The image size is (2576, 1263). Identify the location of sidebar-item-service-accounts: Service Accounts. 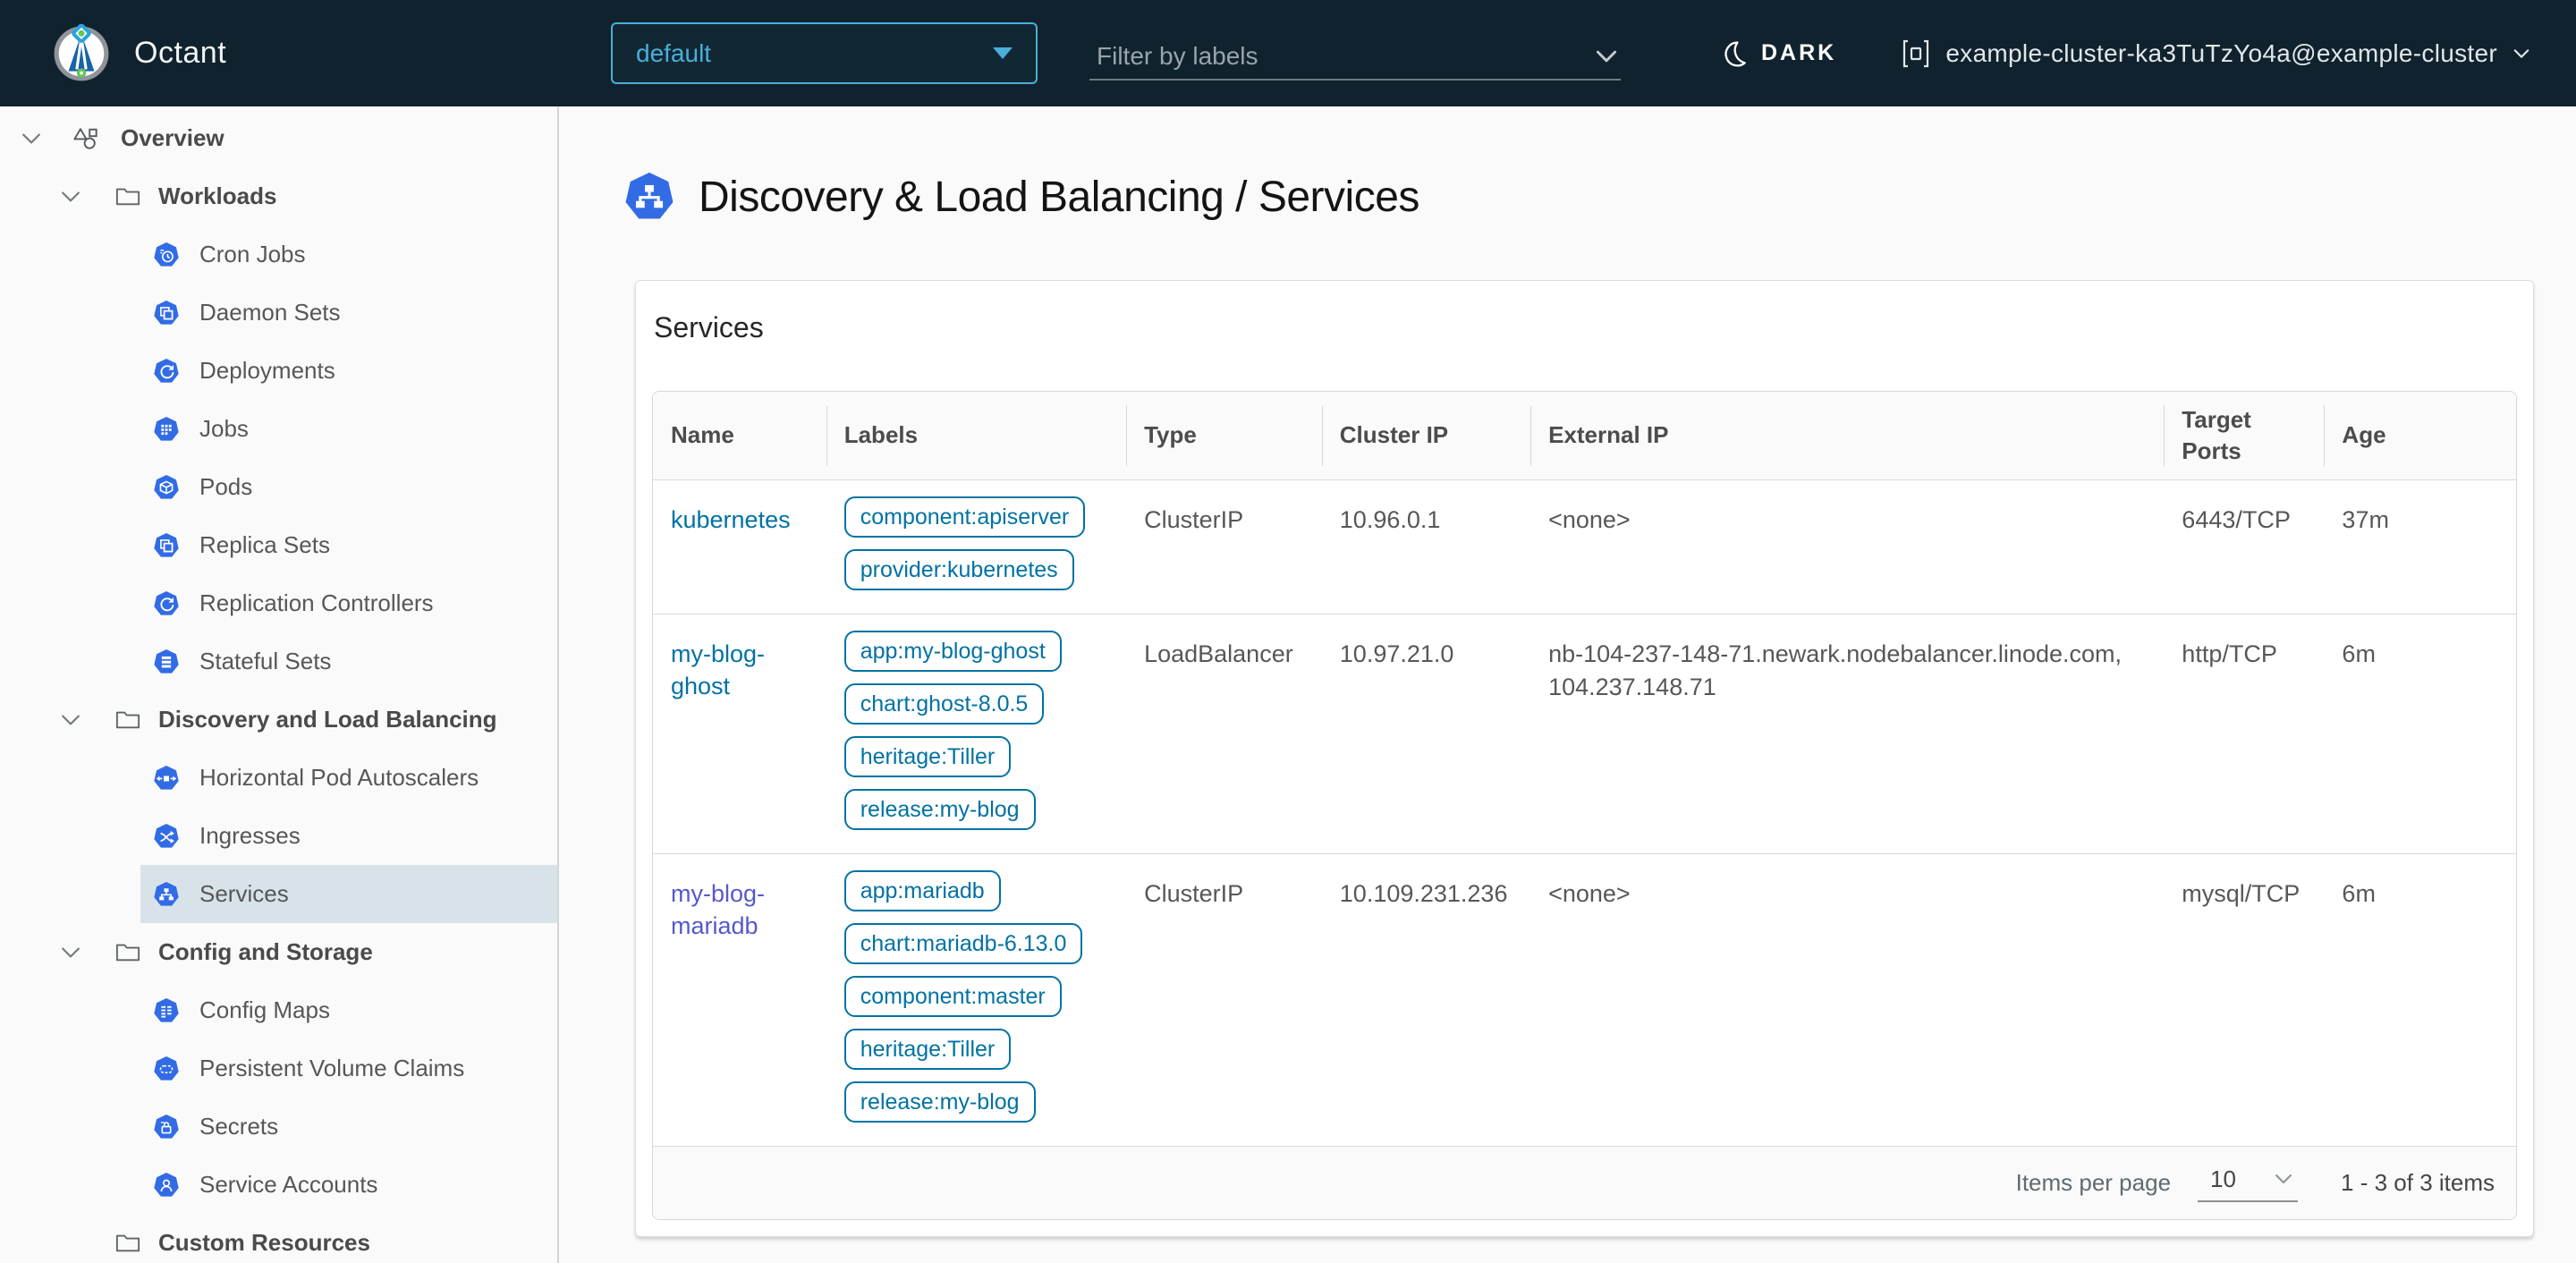
(348, 1185).